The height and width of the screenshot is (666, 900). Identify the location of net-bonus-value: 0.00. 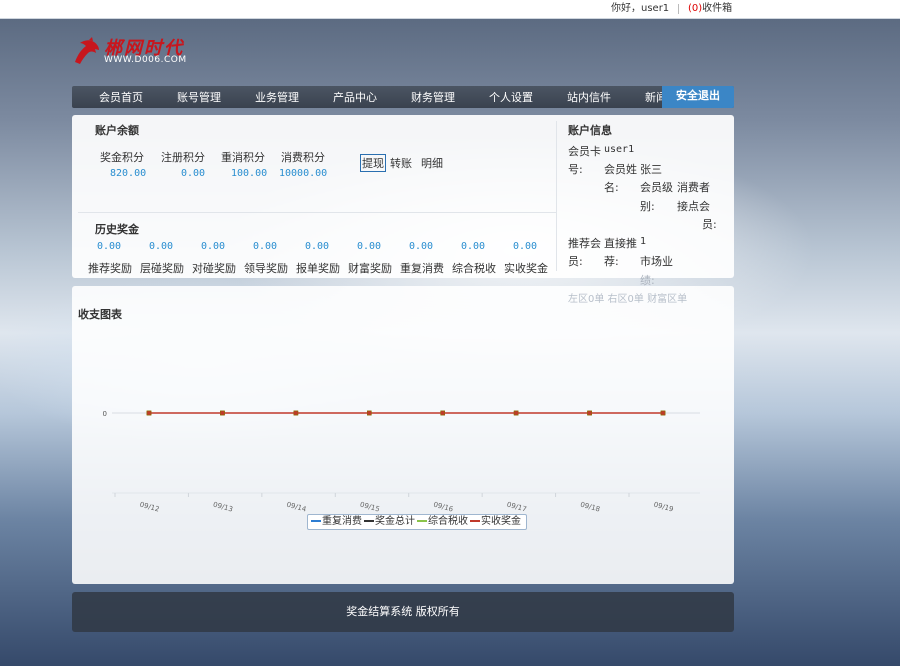
(525, 246).